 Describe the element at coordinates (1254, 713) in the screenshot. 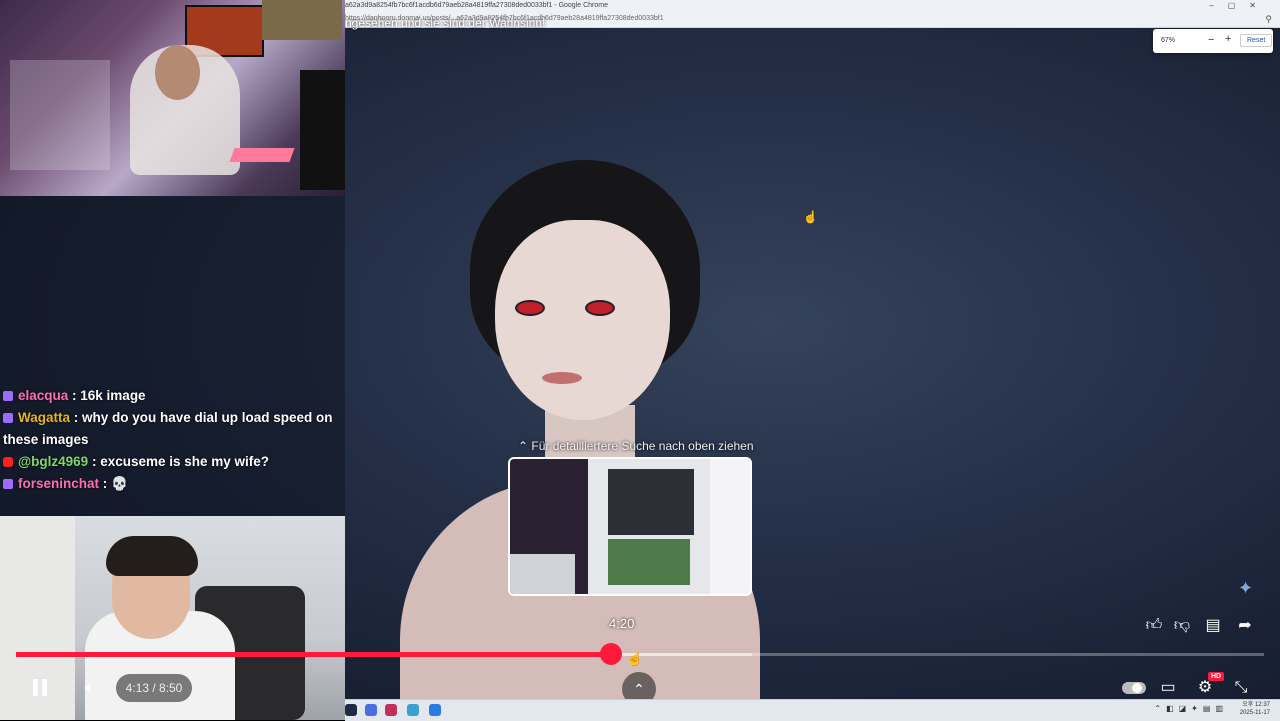

I see `clock-date: 2025-11-17` at that location.